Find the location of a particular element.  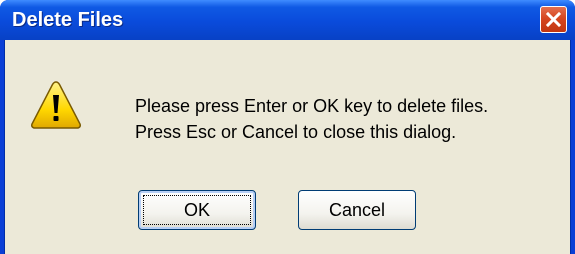

warning-icon is located at coordinates (56, 105).